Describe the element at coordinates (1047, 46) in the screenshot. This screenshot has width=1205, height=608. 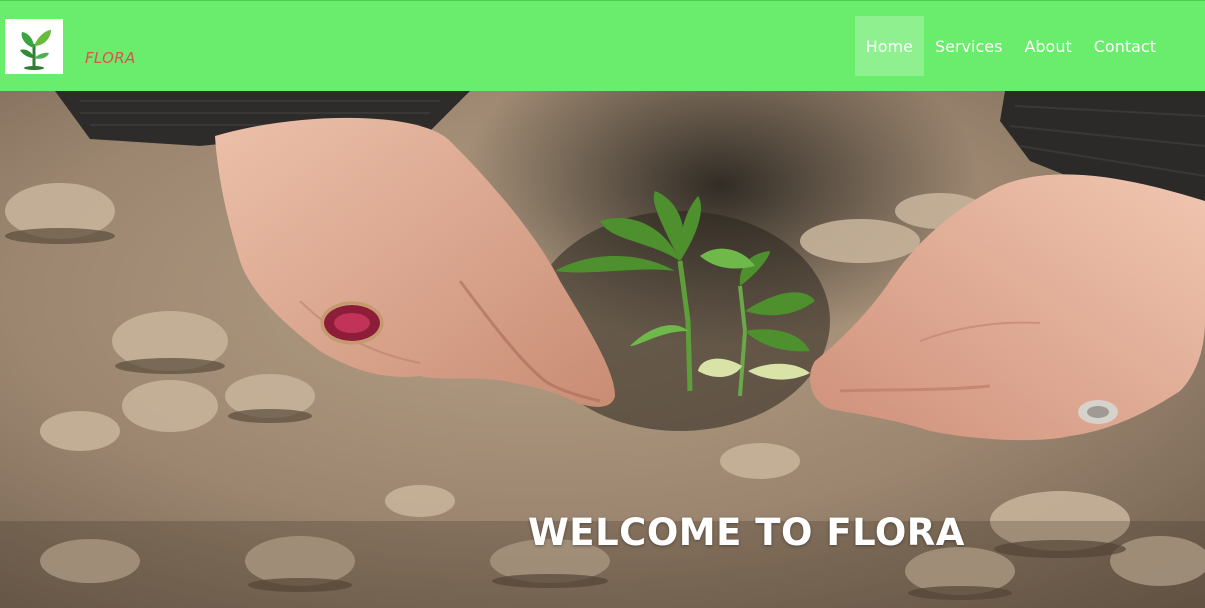
I see `nav-about: About` at that location.